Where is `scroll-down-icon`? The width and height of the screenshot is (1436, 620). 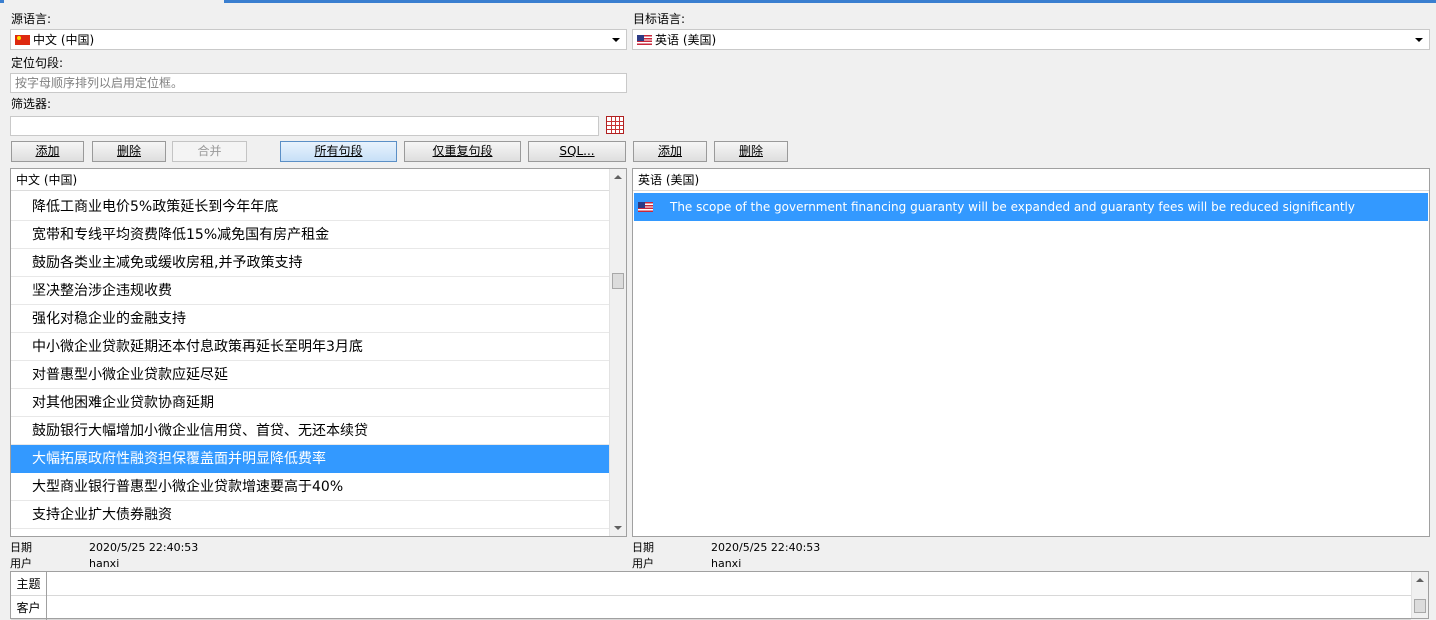
scroll-down-icon is located at coordinates (618, 528).